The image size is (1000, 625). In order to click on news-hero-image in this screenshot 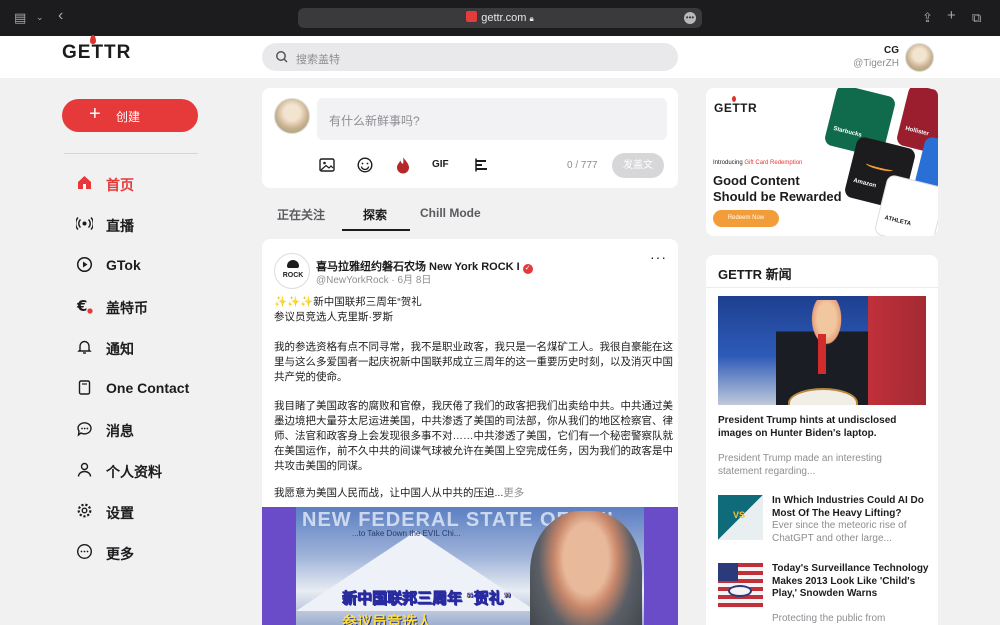, I will do `click(822, 350)`.